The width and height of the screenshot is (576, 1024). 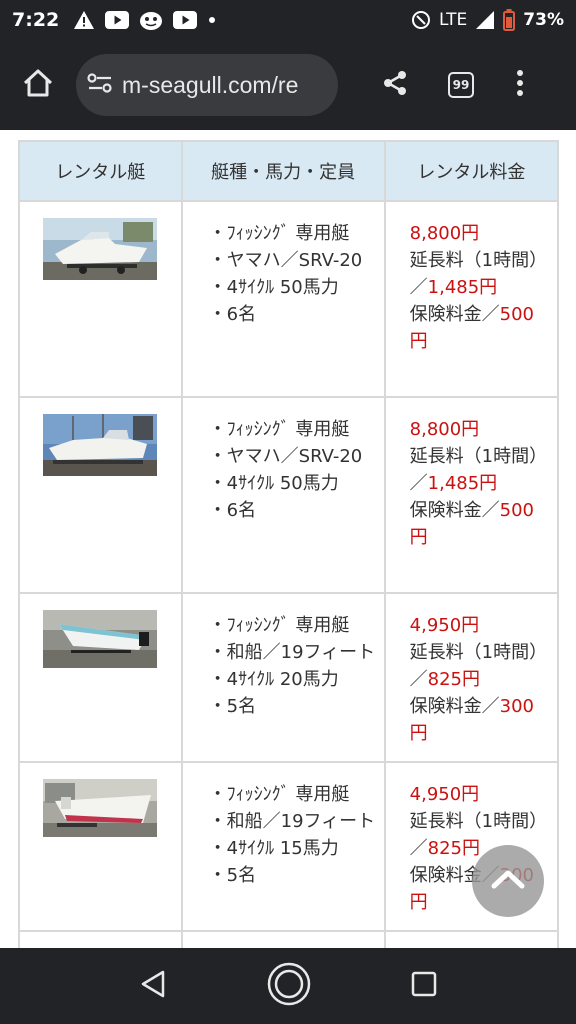 What do you see at coordinates (421, 20) in the screenshot?
I see `nfc-icon` at bounding box center [421, 20].